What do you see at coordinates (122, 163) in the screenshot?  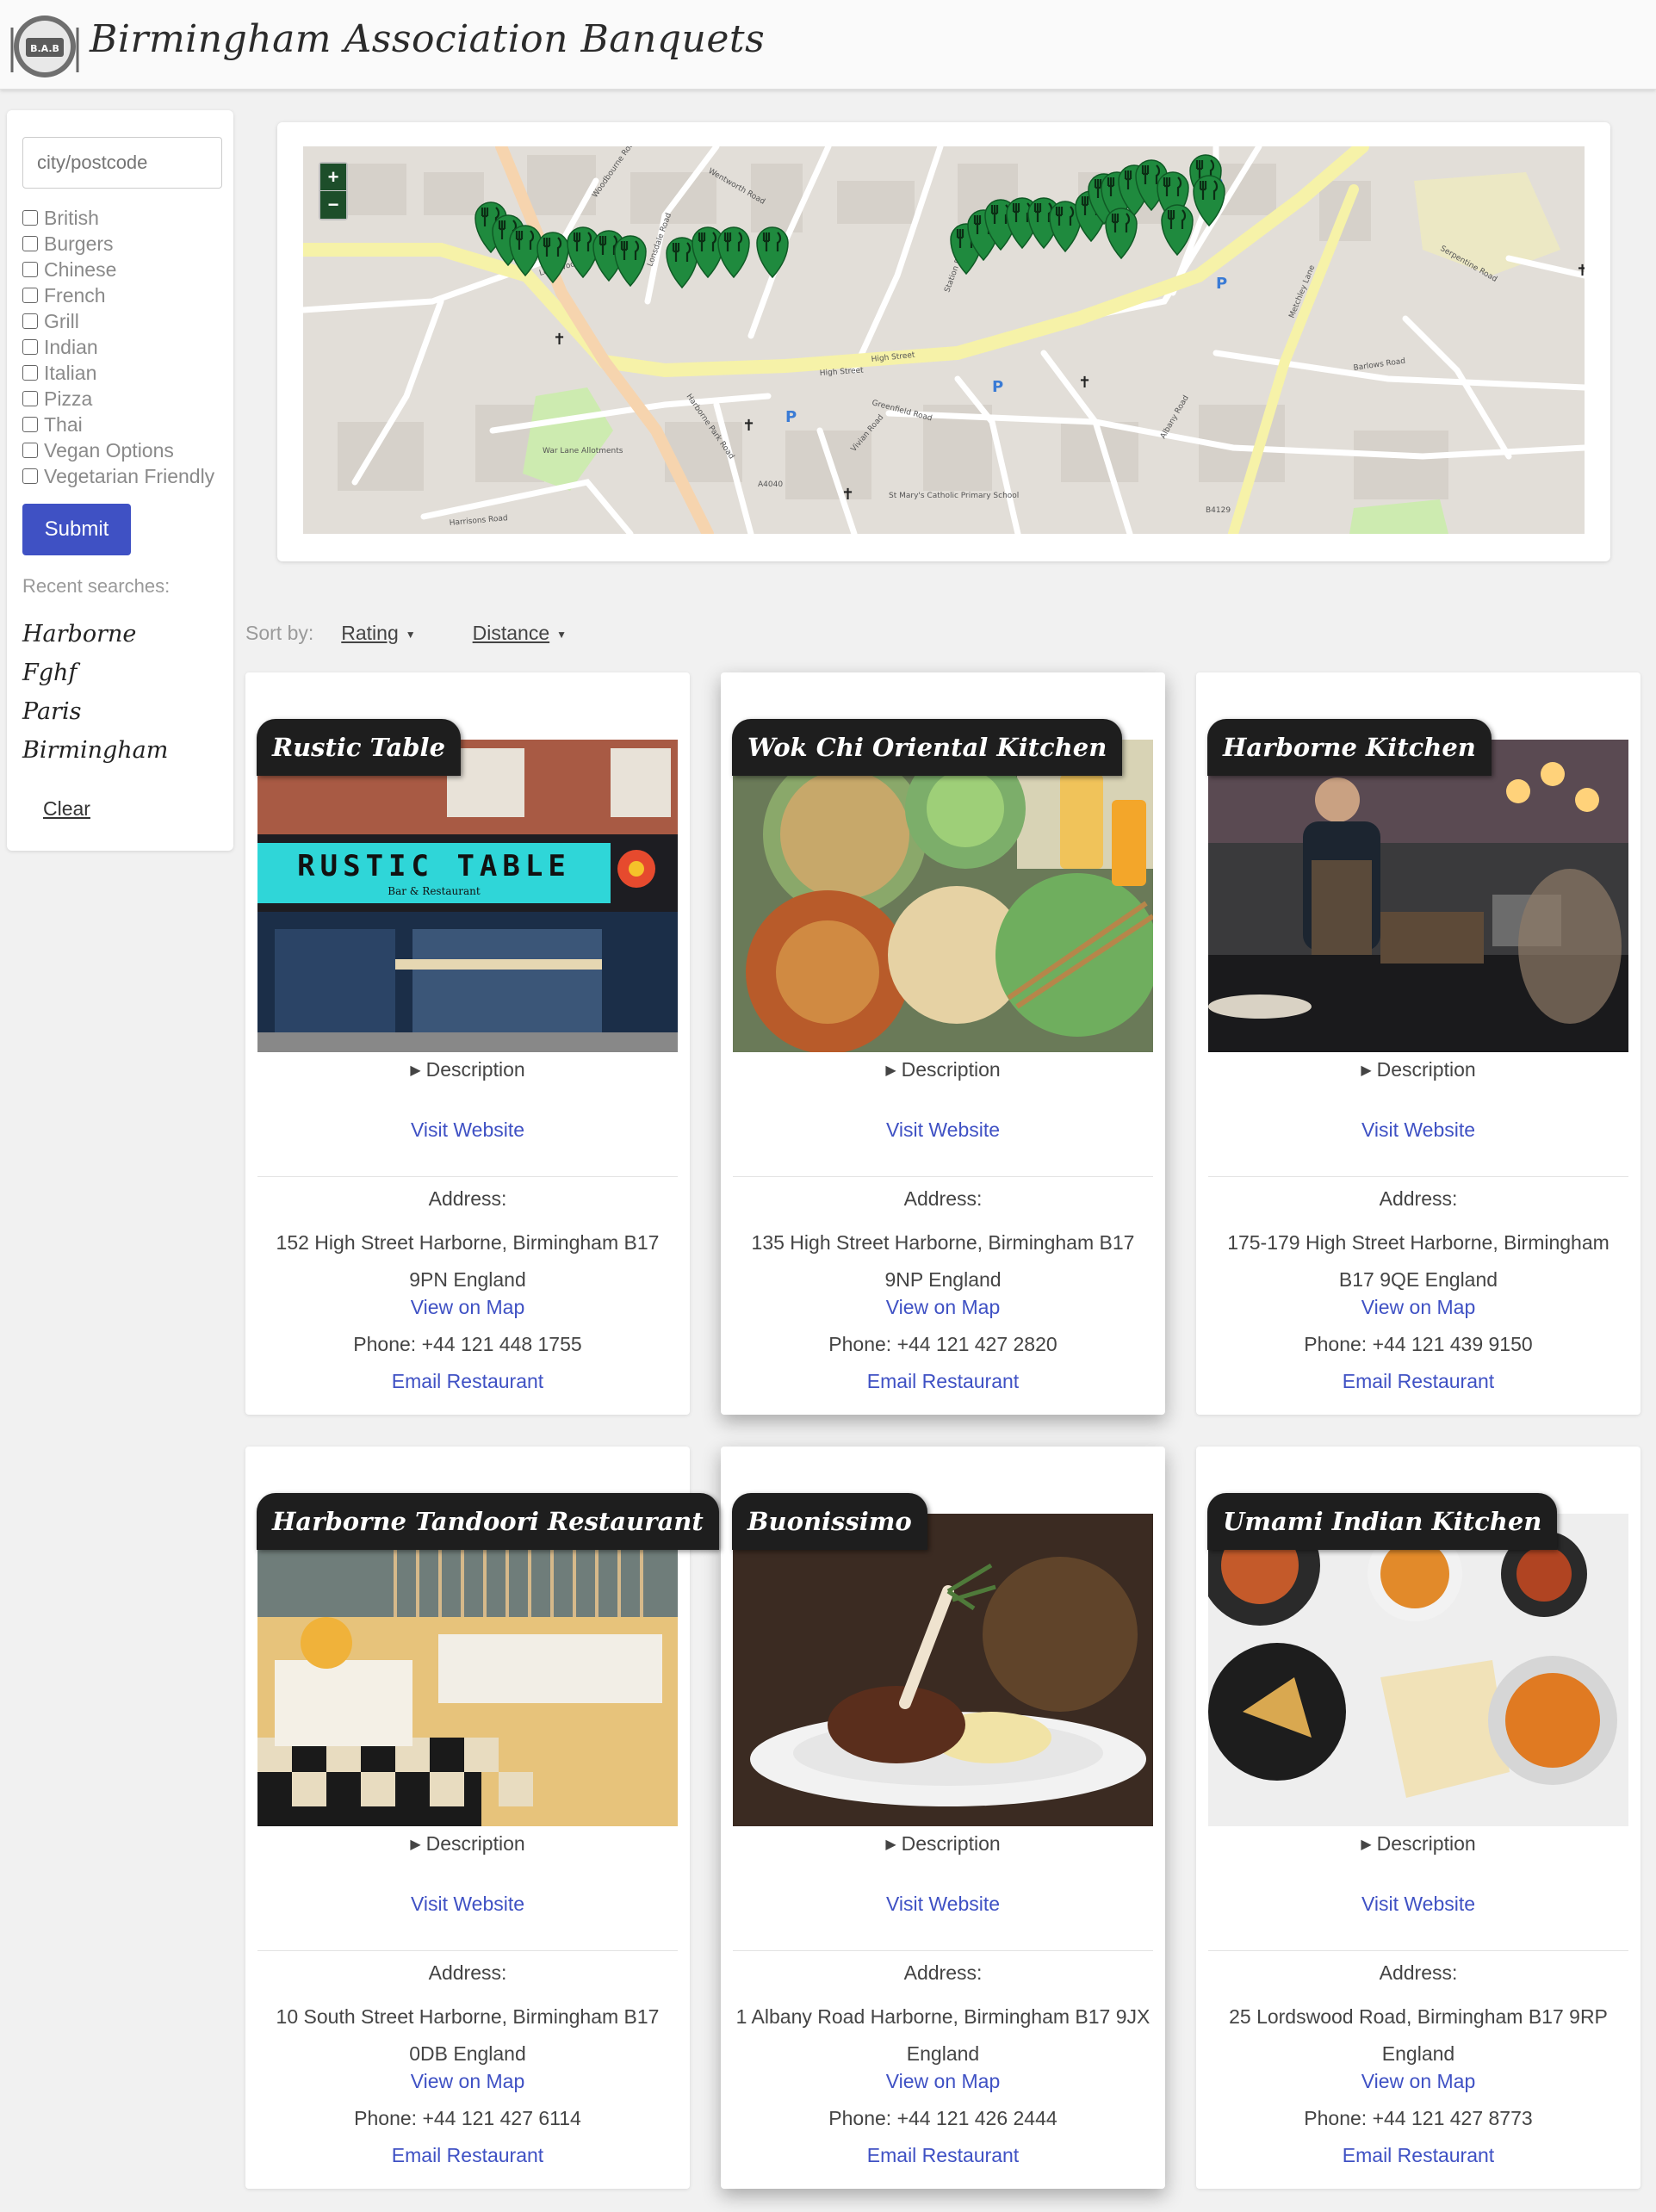 I see `location-search-input` at bounding box center [122, 163].